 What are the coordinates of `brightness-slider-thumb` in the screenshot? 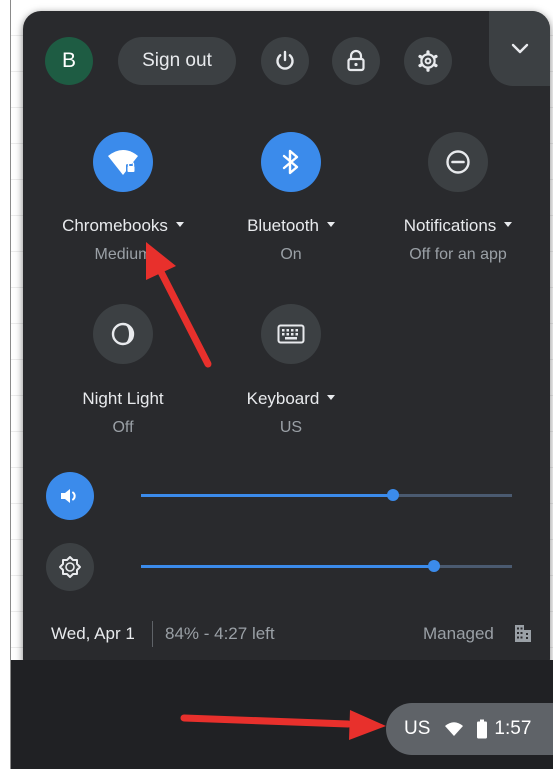 It's located at (434, 566).